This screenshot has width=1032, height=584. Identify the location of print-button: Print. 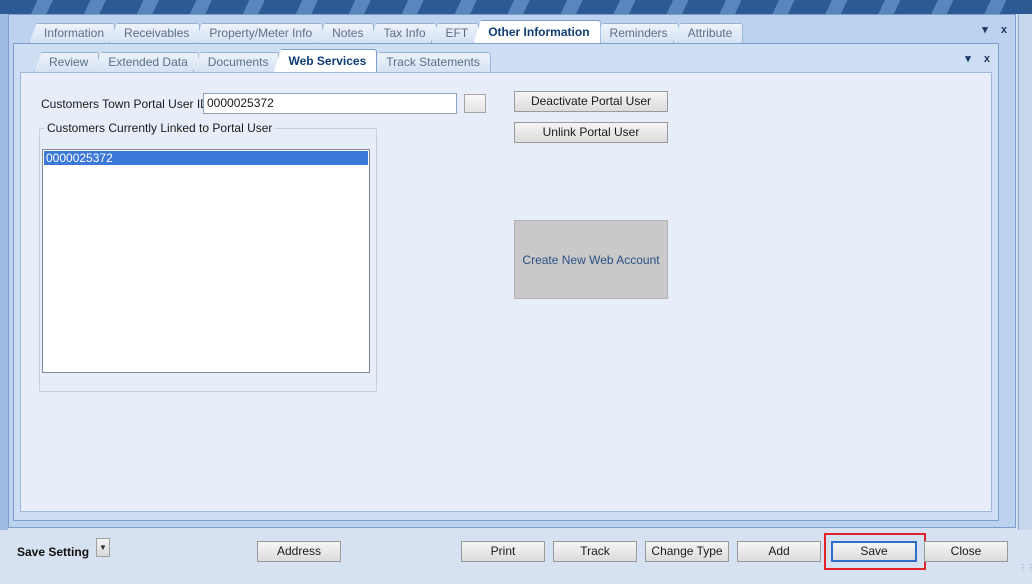
(503, 551).